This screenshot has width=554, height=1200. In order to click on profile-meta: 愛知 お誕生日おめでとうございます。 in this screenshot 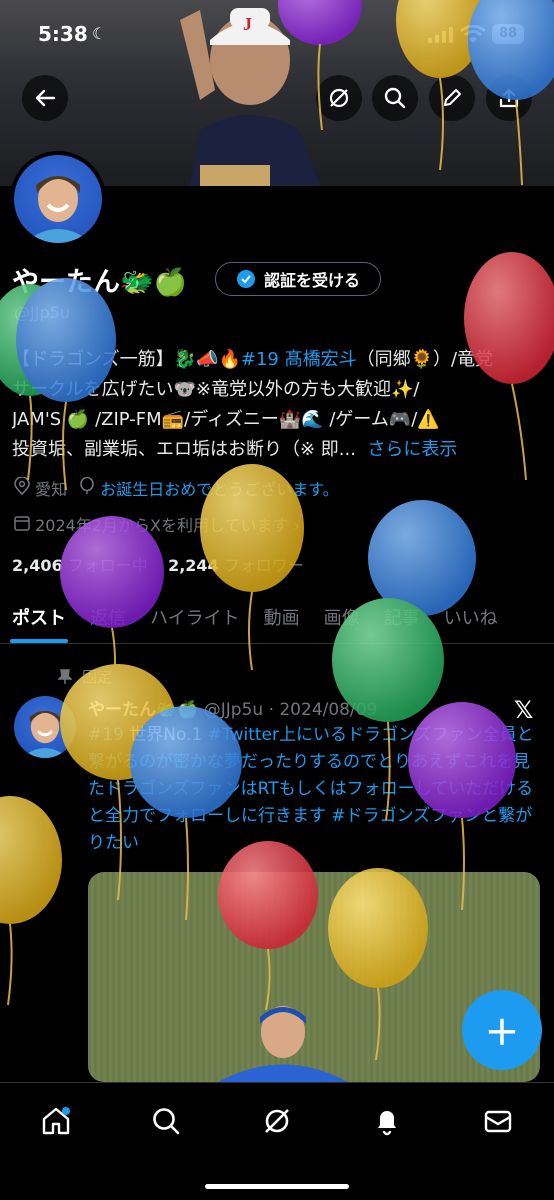, I will do `click(176, 488)`.